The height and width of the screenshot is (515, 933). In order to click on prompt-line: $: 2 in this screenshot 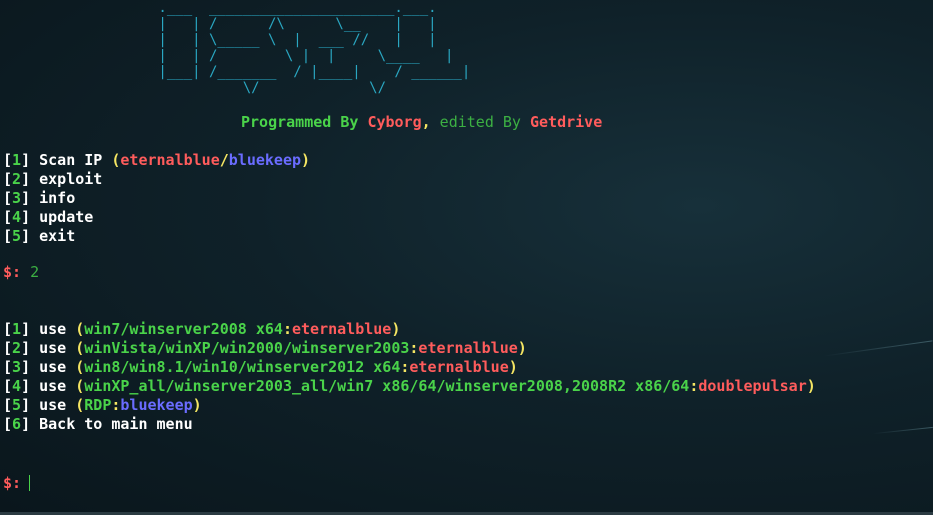, I will do `click(21, 272)`.